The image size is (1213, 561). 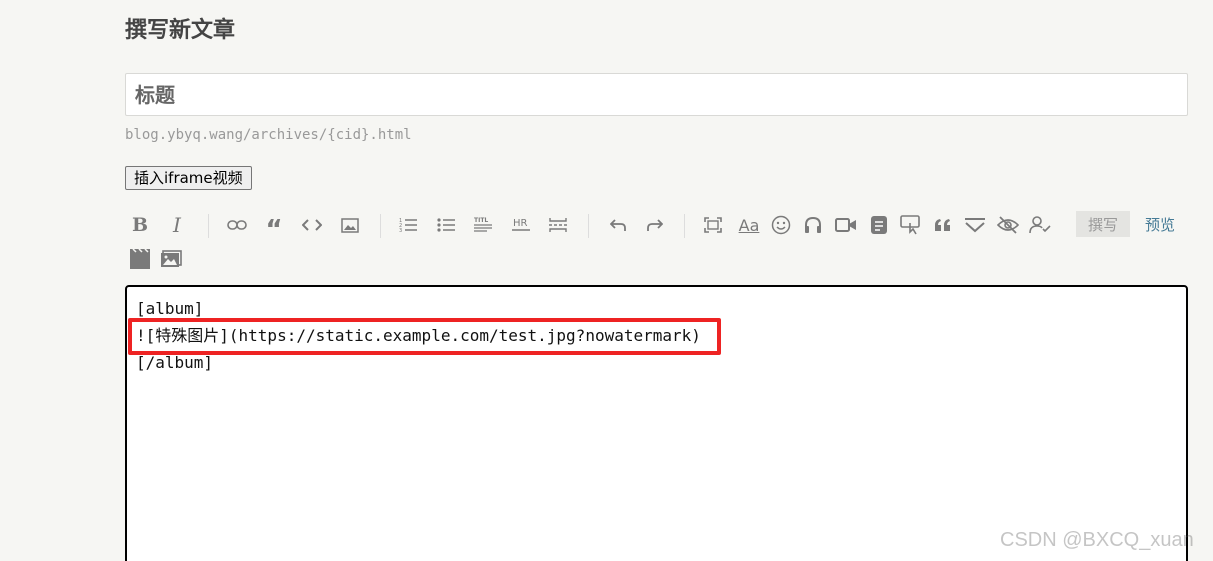 What do you see at coordinates (446, 225) in the screenshot?
I see `unordered-list-icon` at bounding box center [446, 225].